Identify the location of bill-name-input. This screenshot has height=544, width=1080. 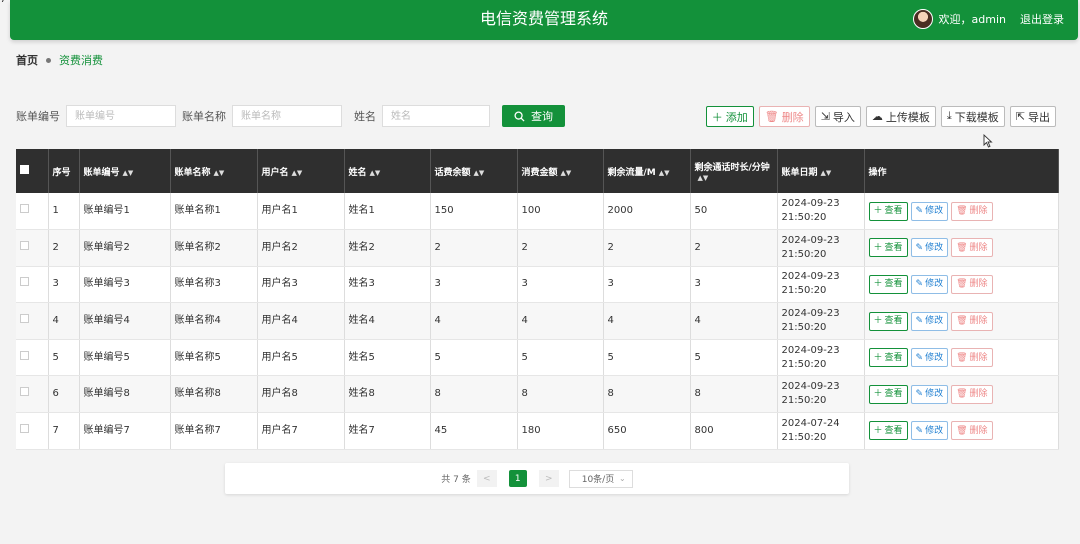
(287, 116).